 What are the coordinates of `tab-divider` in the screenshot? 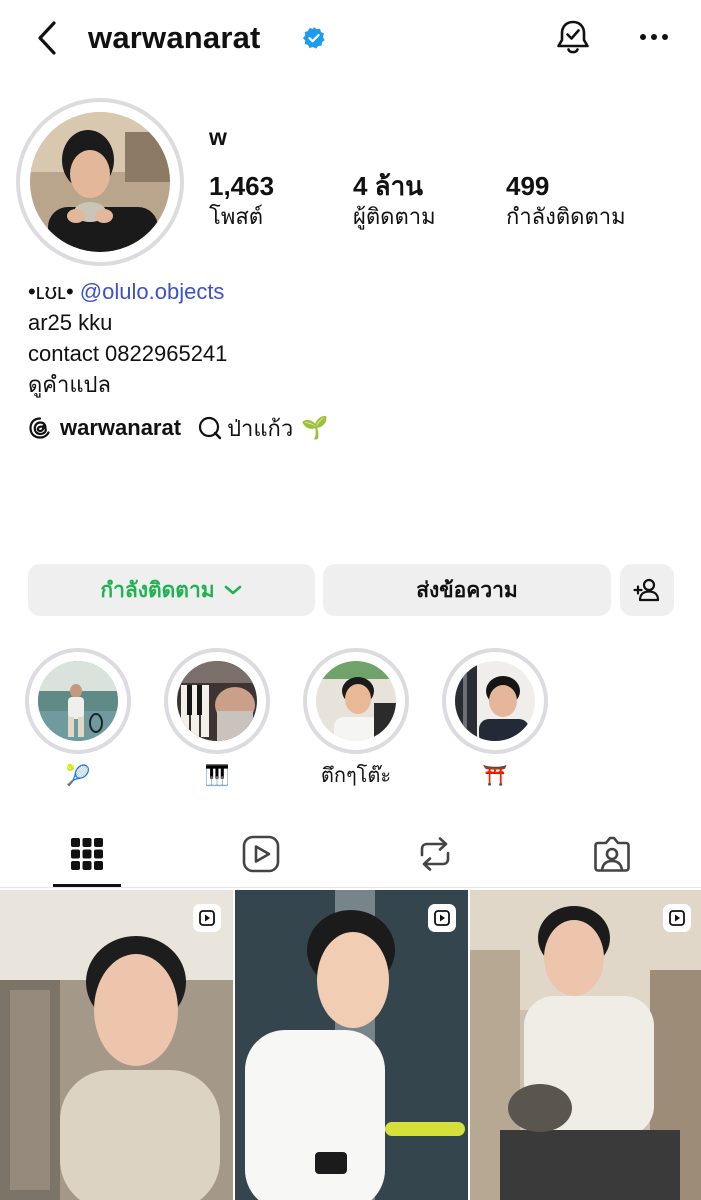 It's located at (350, 887).